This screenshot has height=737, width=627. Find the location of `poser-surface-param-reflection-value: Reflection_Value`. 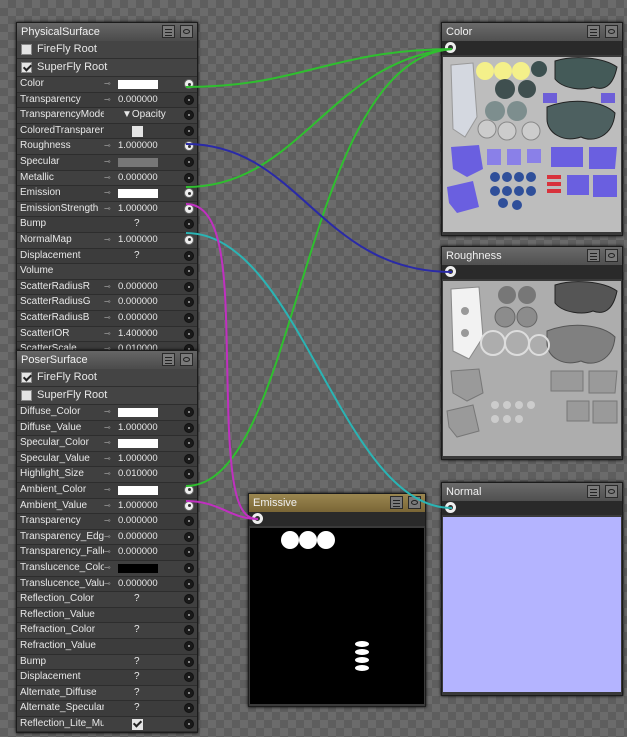

poser-surface-param-reflection-value: Reflection_Value is located at coordinates (107, 615).